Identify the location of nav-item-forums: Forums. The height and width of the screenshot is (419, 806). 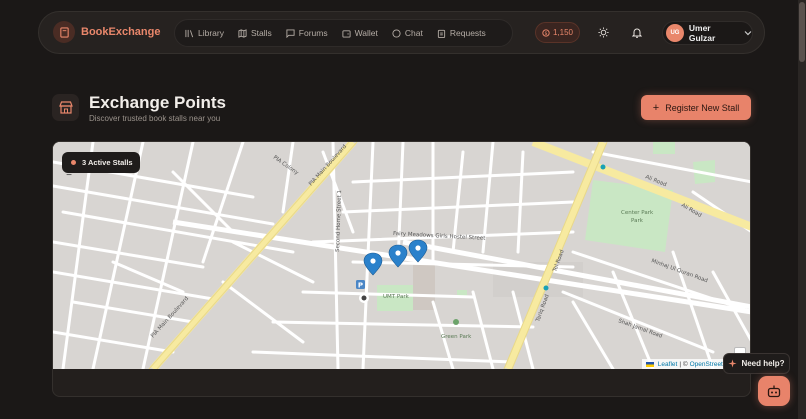
(307, 33).